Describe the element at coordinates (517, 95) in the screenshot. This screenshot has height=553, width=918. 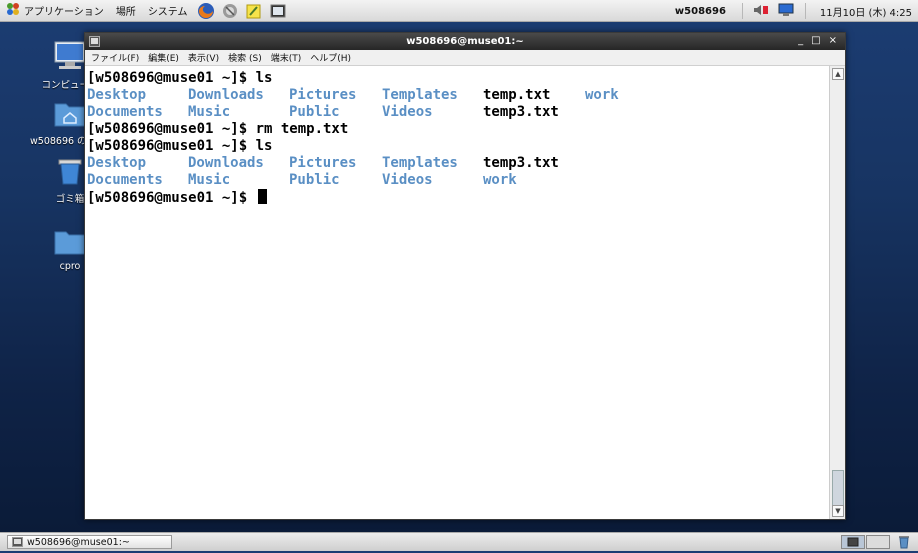
I see `ls-file-entry: temp.txt` at that location.